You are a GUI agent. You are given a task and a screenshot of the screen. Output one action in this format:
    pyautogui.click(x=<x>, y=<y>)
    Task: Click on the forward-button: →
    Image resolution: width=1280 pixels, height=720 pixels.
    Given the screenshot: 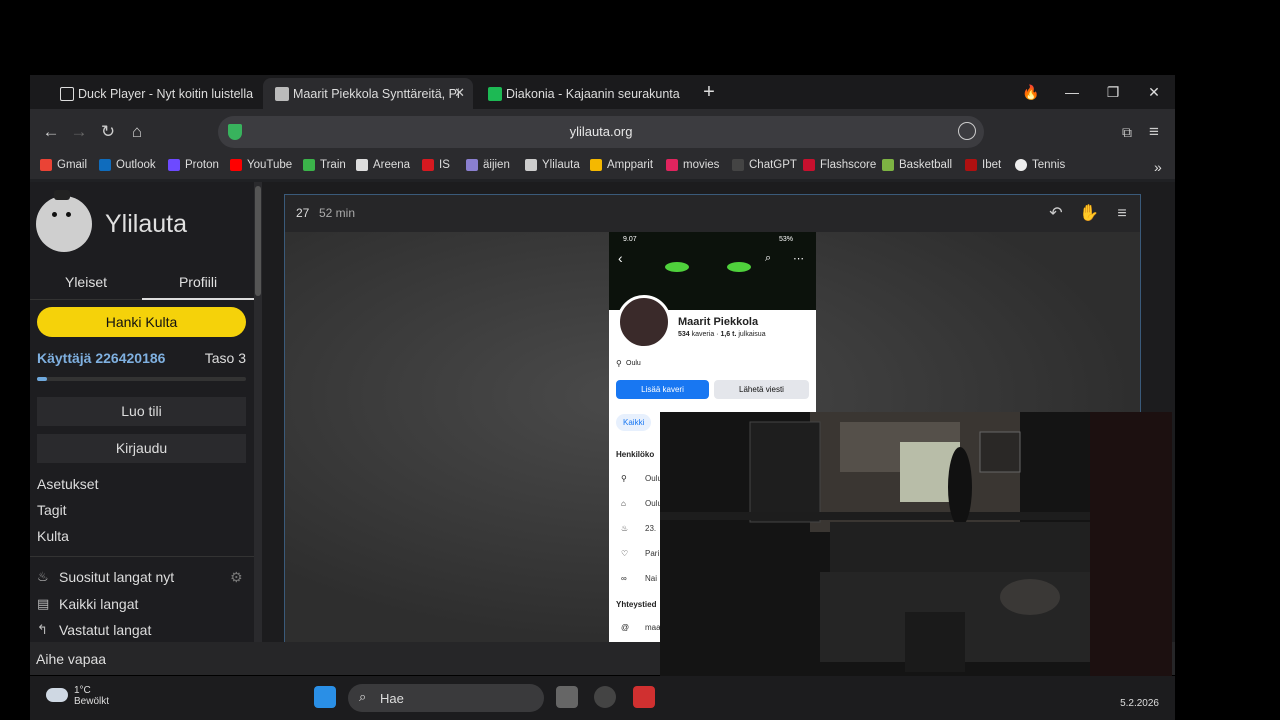 What is the action you would take?
    pyautogui.click(x=79, y=132)
    